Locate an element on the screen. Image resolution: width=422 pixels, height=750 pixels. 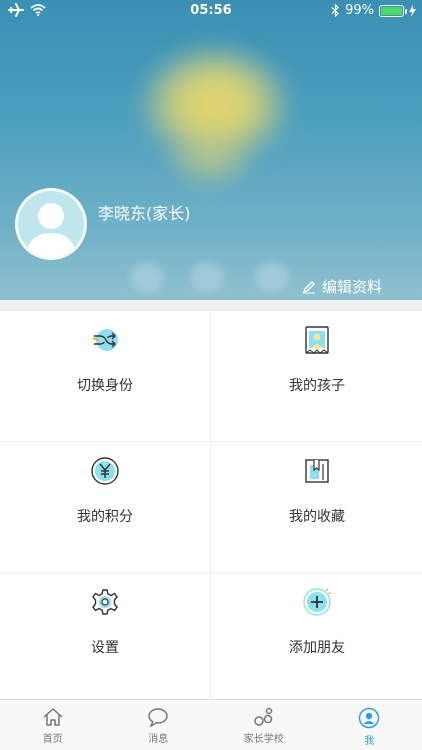
switch-identity-icon is located at coordinates (105, 340).